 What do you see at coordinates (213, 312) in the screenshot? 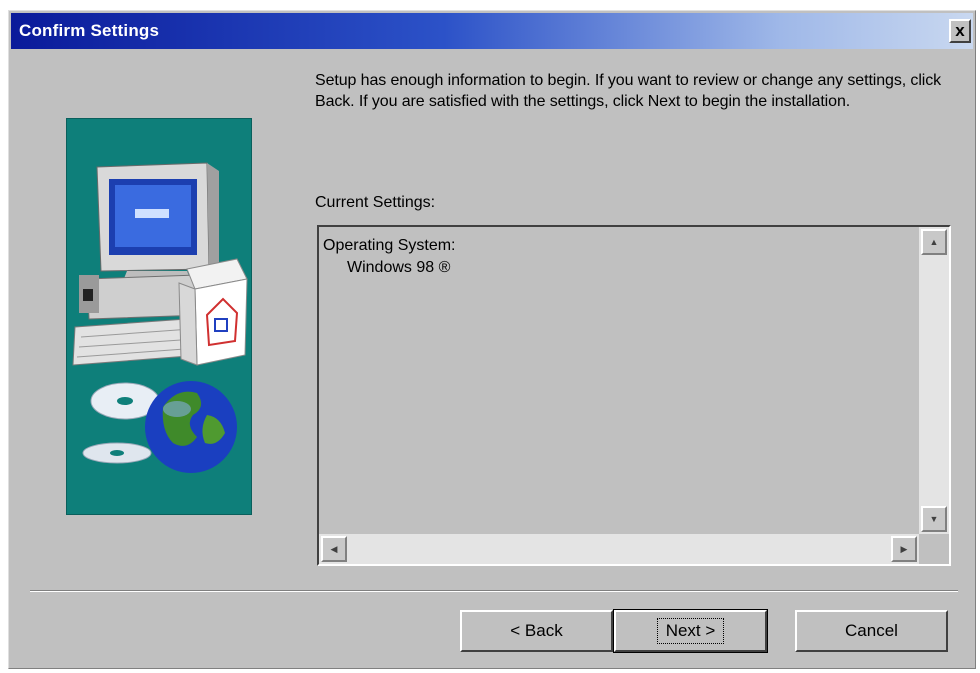
I see `package-box-icon` at bounding box center [213, 312].